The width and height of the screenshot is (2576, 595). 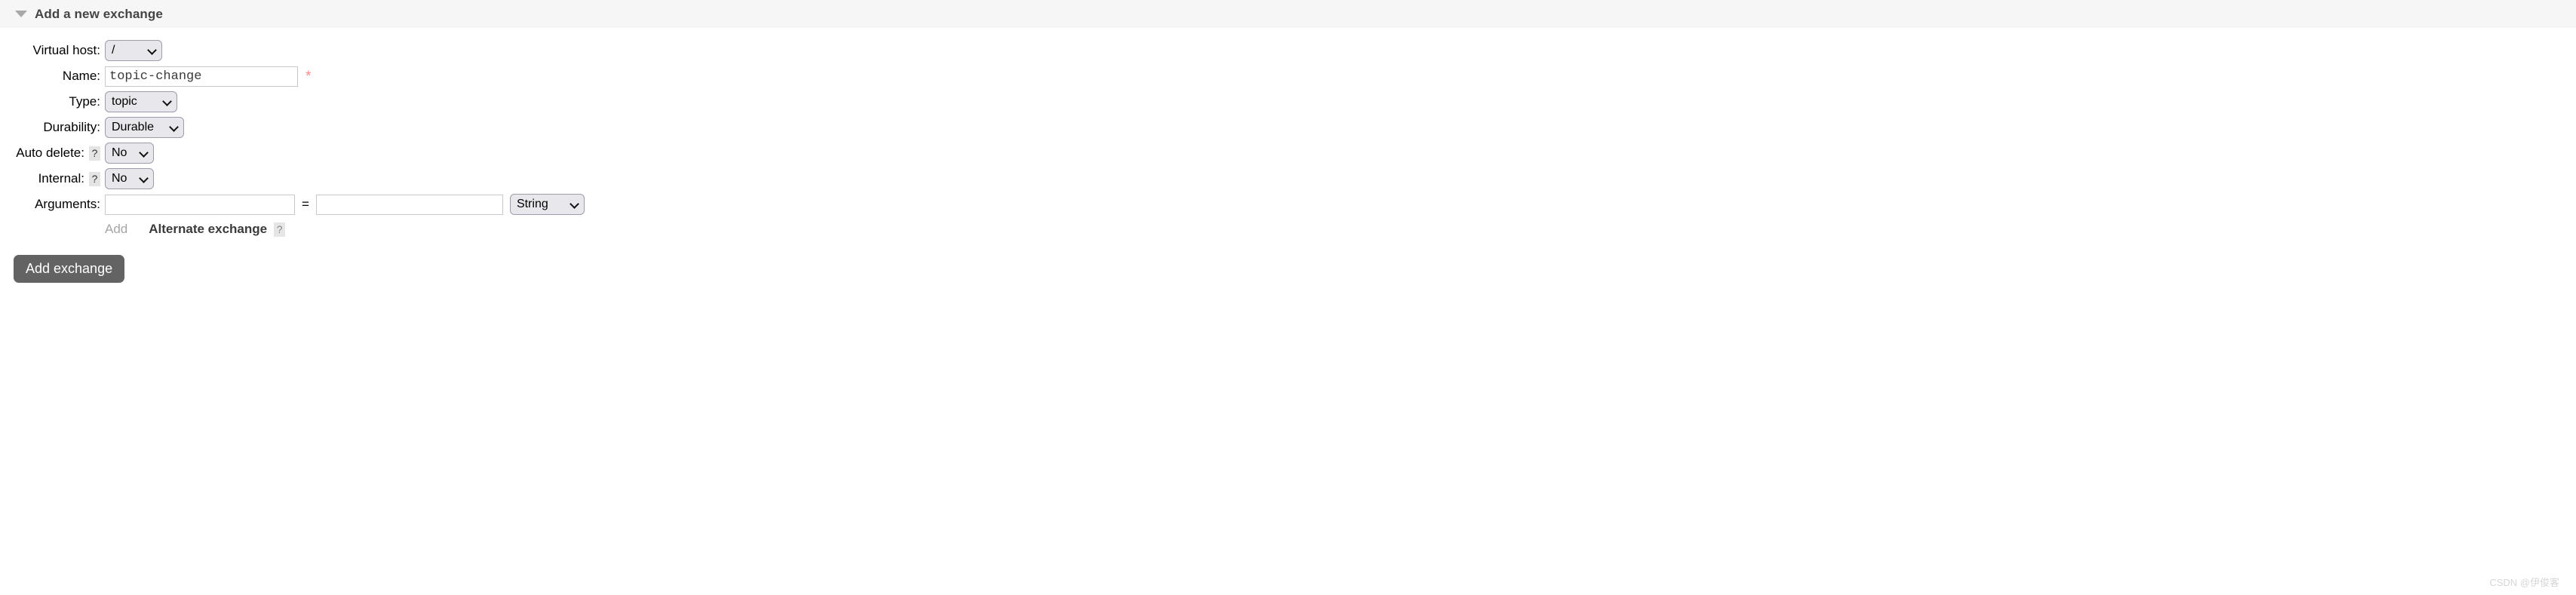 I want to click on internal-label-cell: Internal: ?, so click(x=52, y=178).